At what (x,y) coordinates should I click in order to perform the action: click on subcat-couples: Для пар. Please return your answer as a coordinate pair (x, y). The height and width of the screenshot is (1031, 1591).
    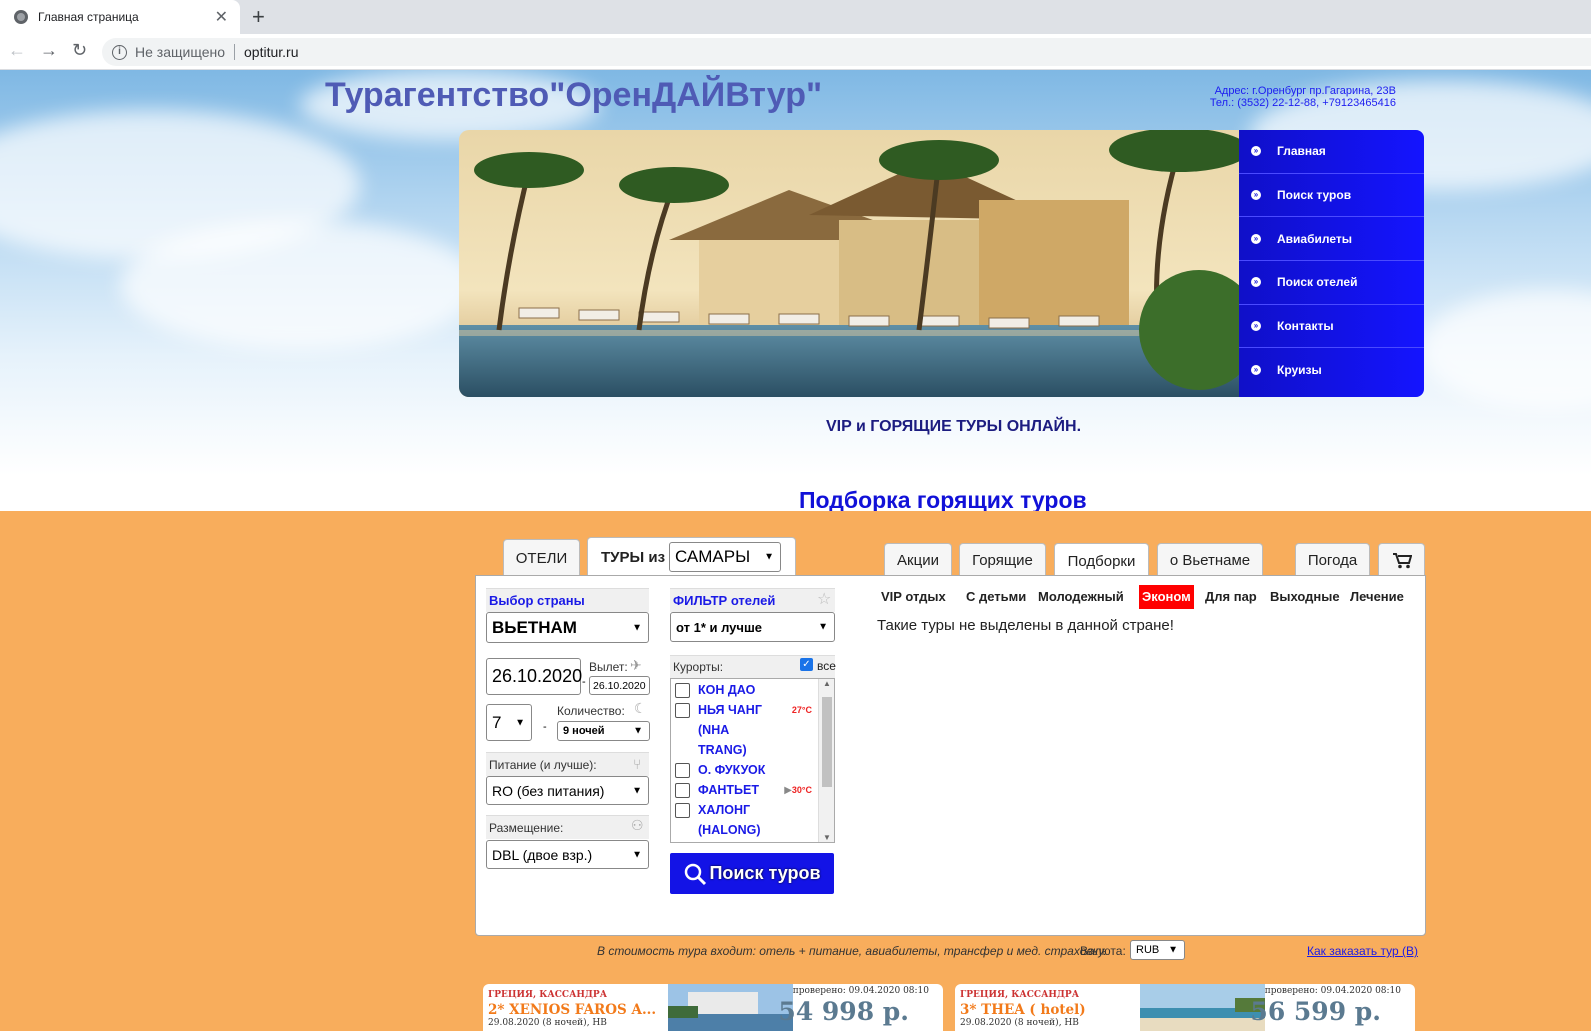
    Looking at the image, I should click on (1231, 597).